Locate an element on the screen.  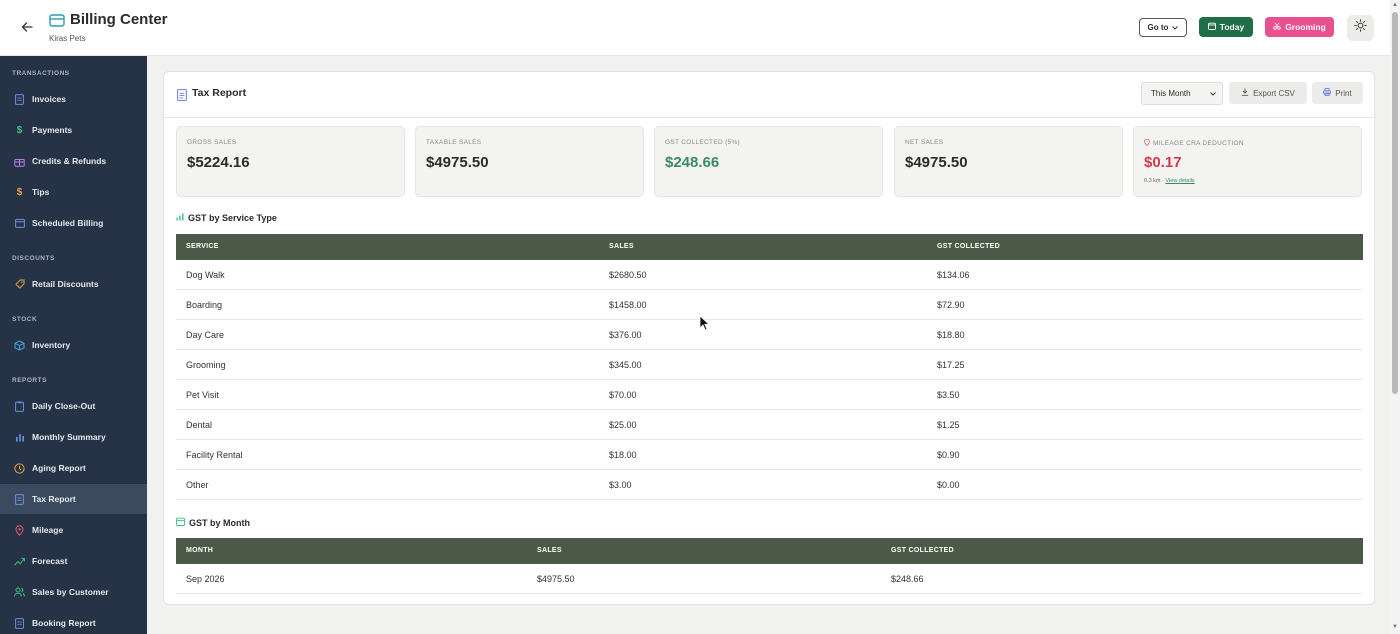
report-header: Tax Report This Month Export CSV Print is located at coordinates (769, 95).